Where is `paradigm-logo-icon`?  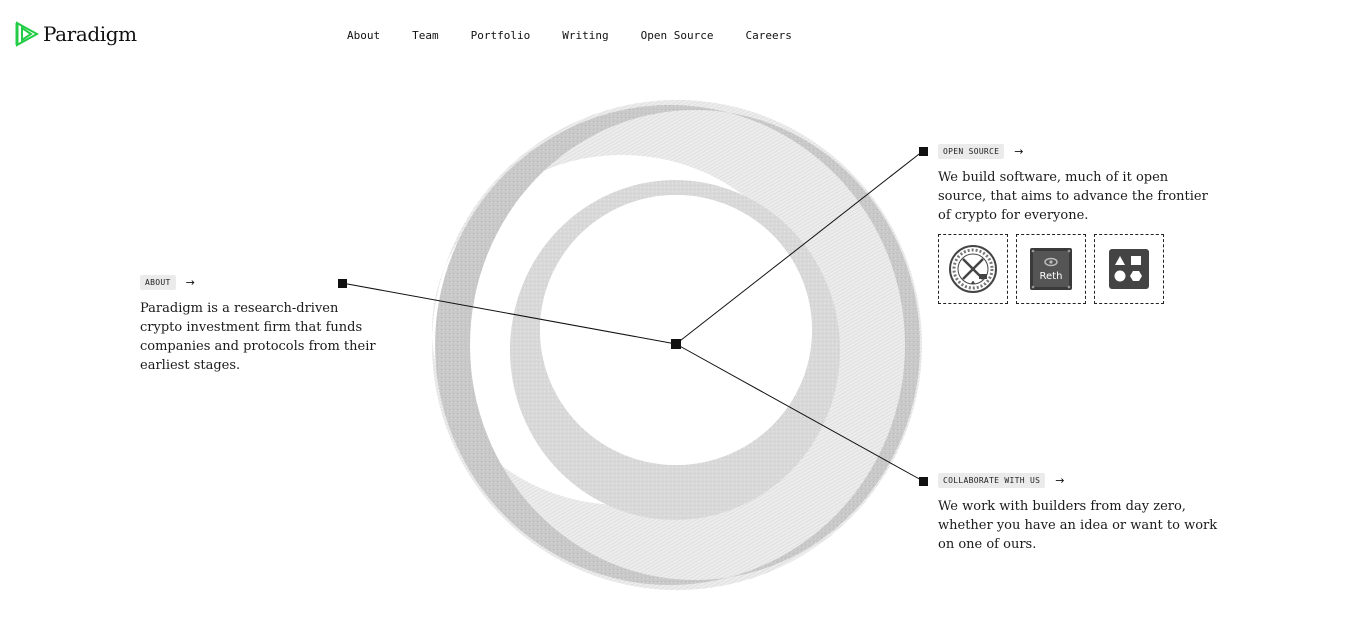
paradigm-logo-icon is located at coordinates (27, 34).